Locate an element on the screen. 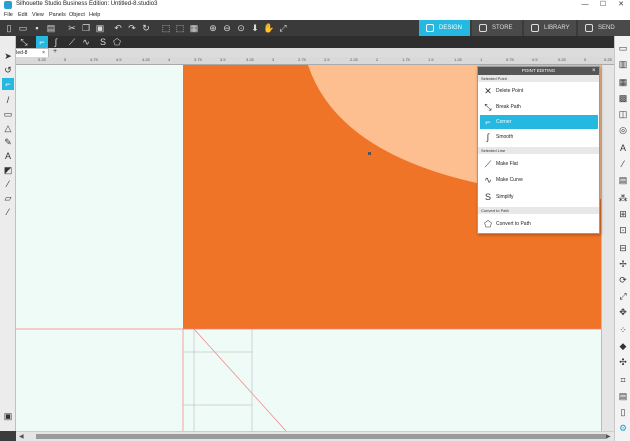 This screenshot has height=441, width=630. pencil-tool-icon: ✎ is located at coordinates (8, 142).